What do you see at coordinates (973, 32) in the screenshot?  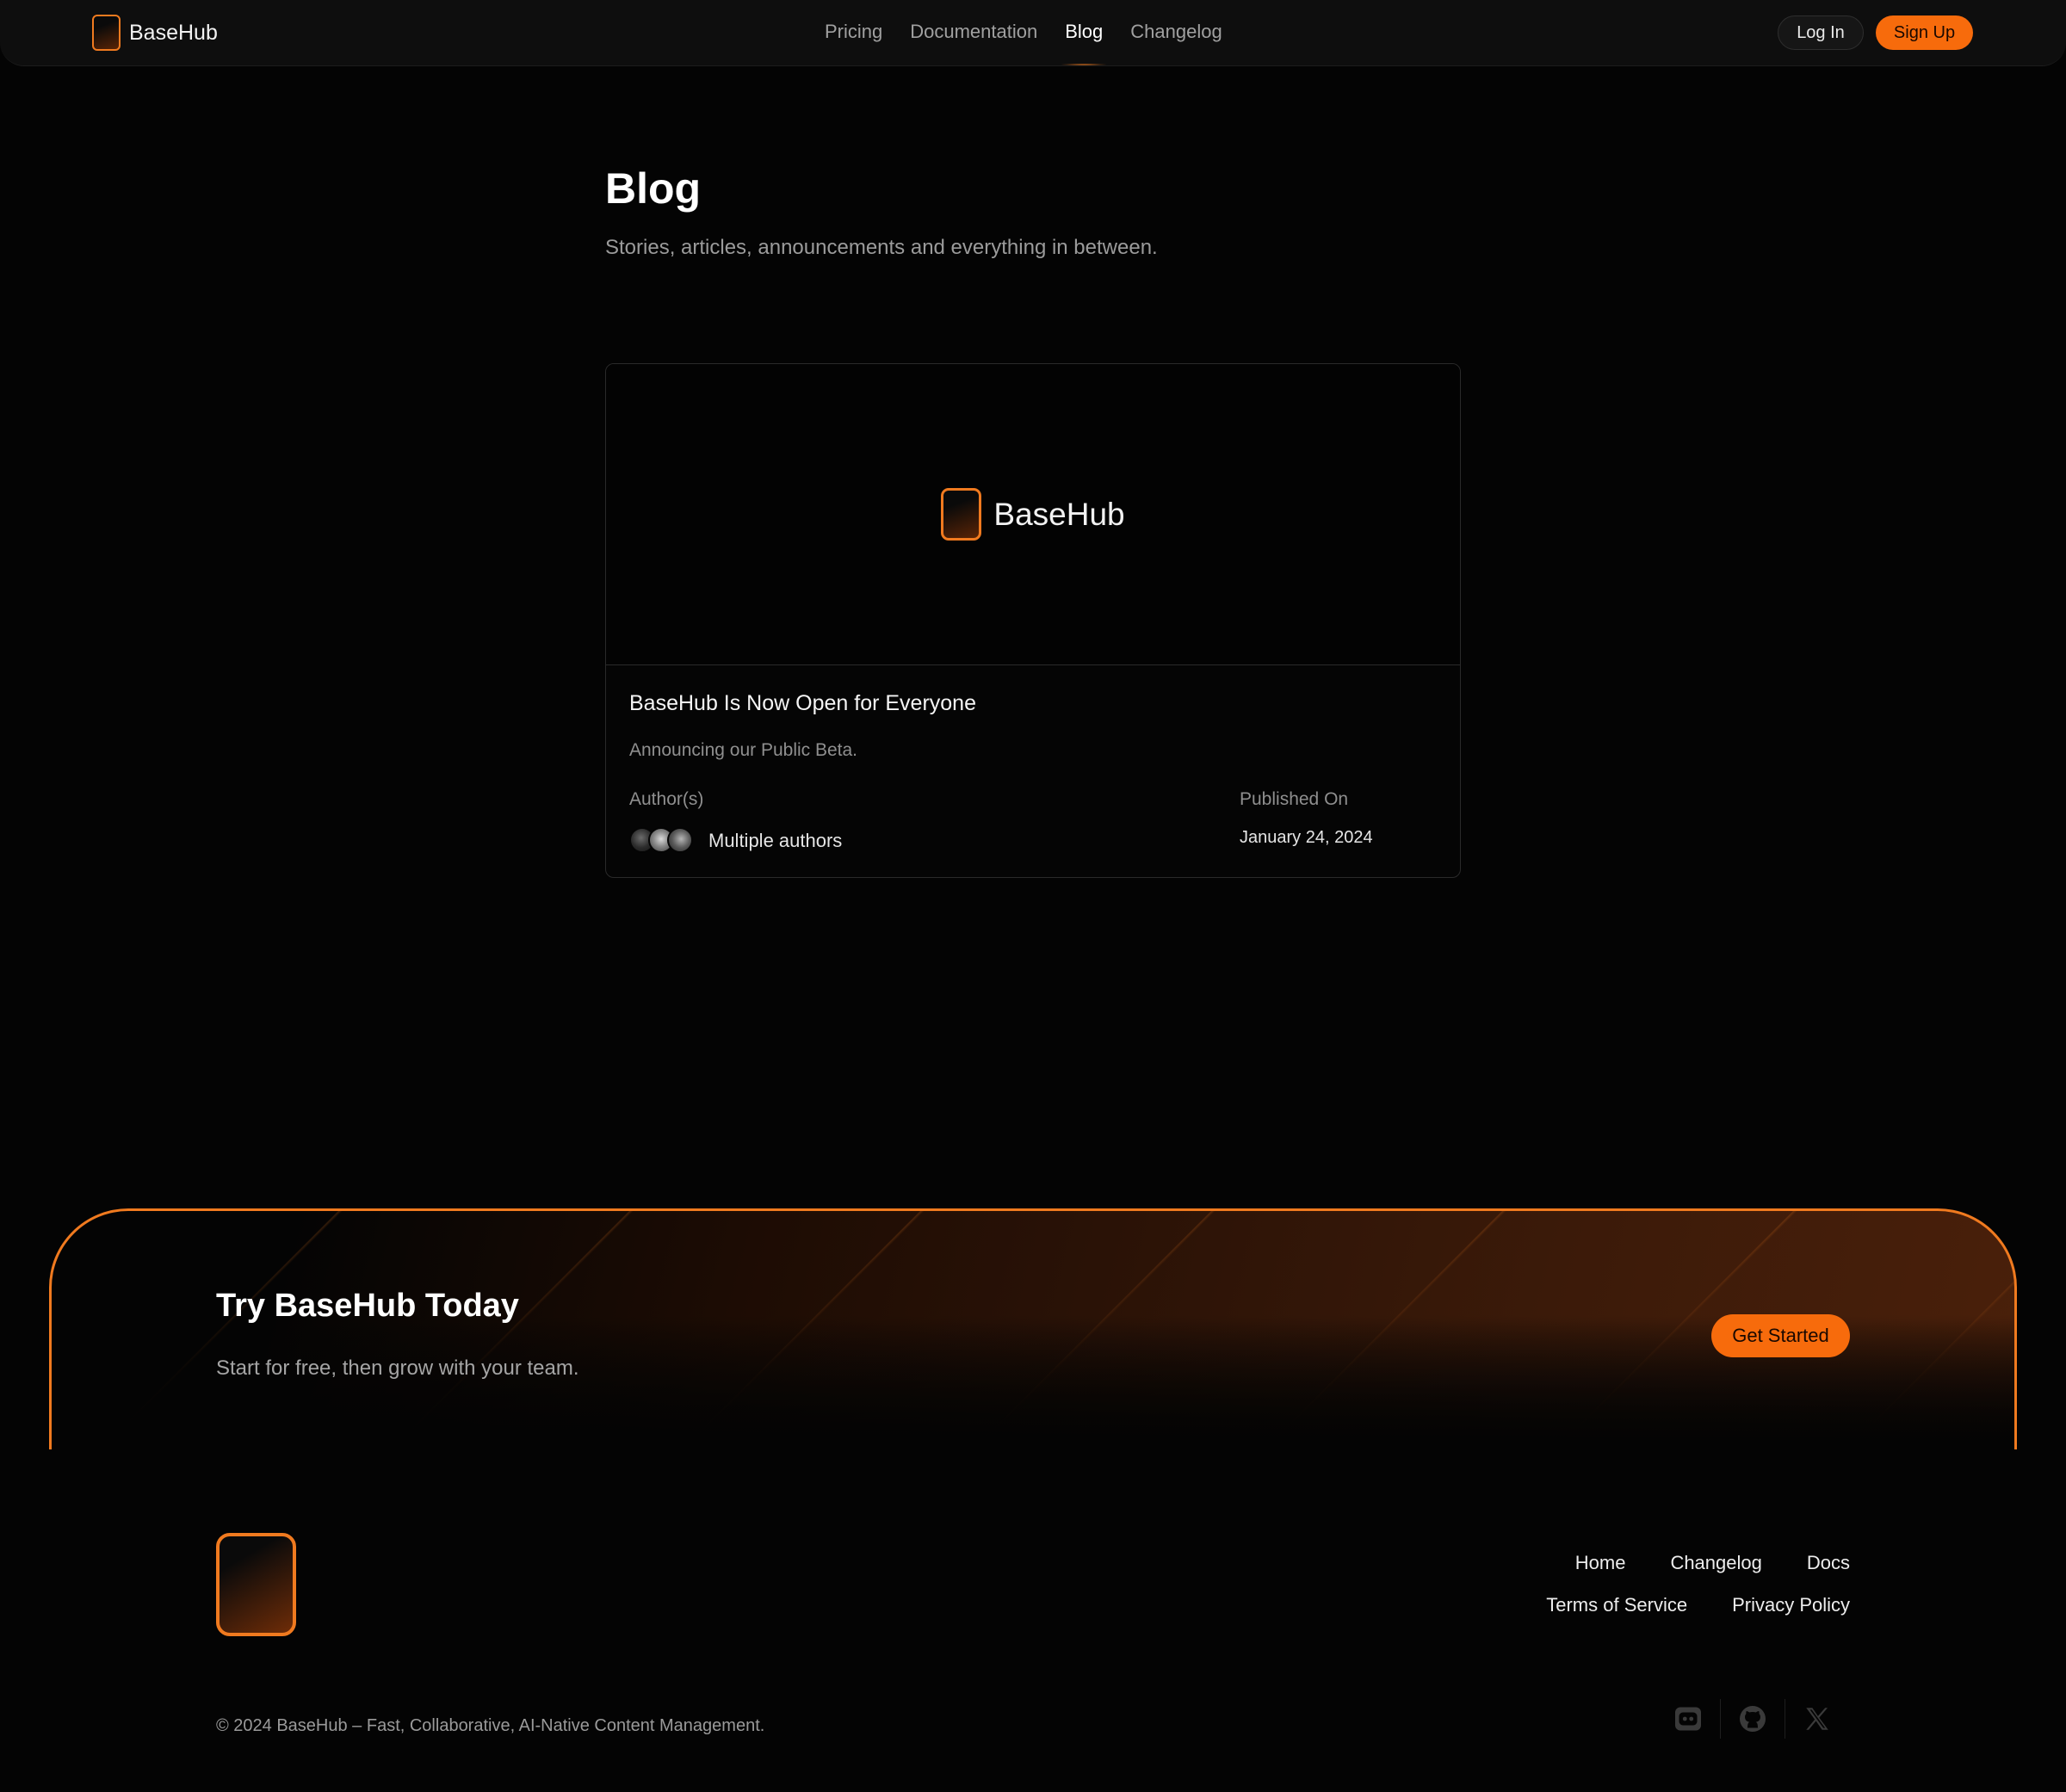 I see `nav-link-documentation: Documentation` at bounding box center [973, 32].